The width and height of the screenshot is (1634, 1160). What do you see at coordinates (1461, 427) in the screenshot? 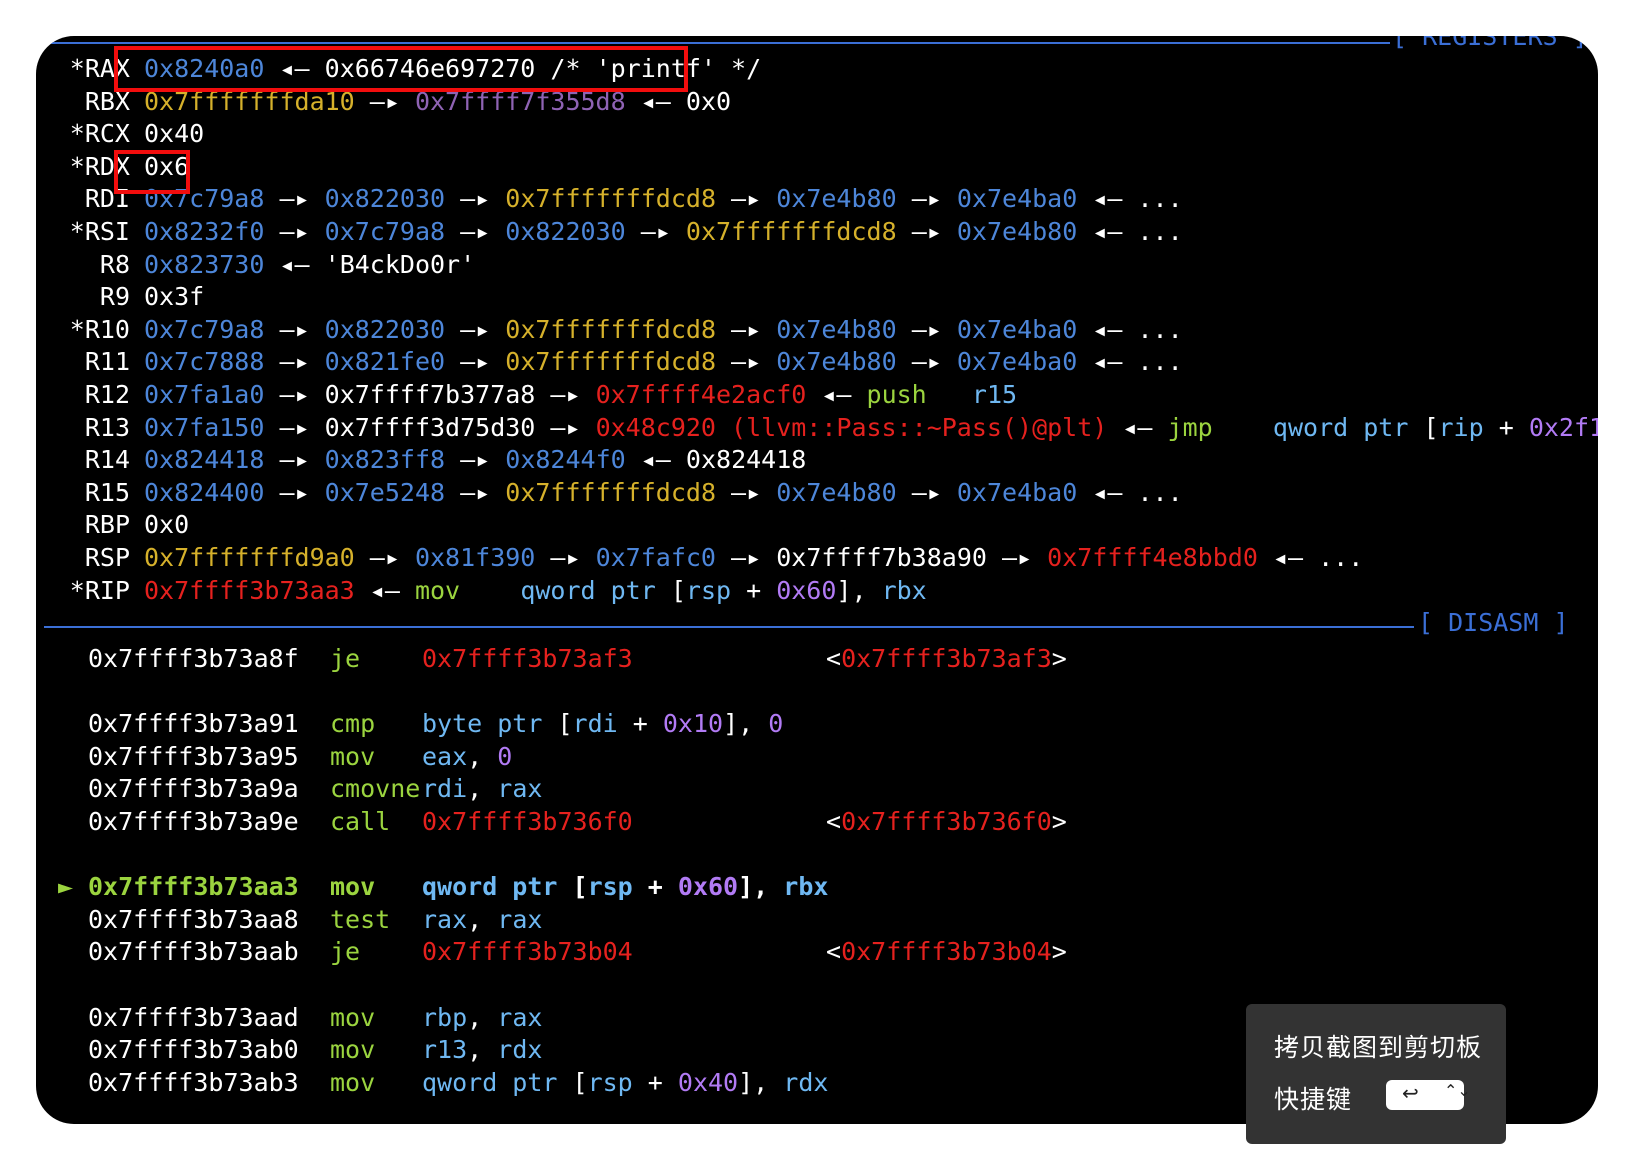
I see `register-value: rip` at bounding box center [1461, 427].